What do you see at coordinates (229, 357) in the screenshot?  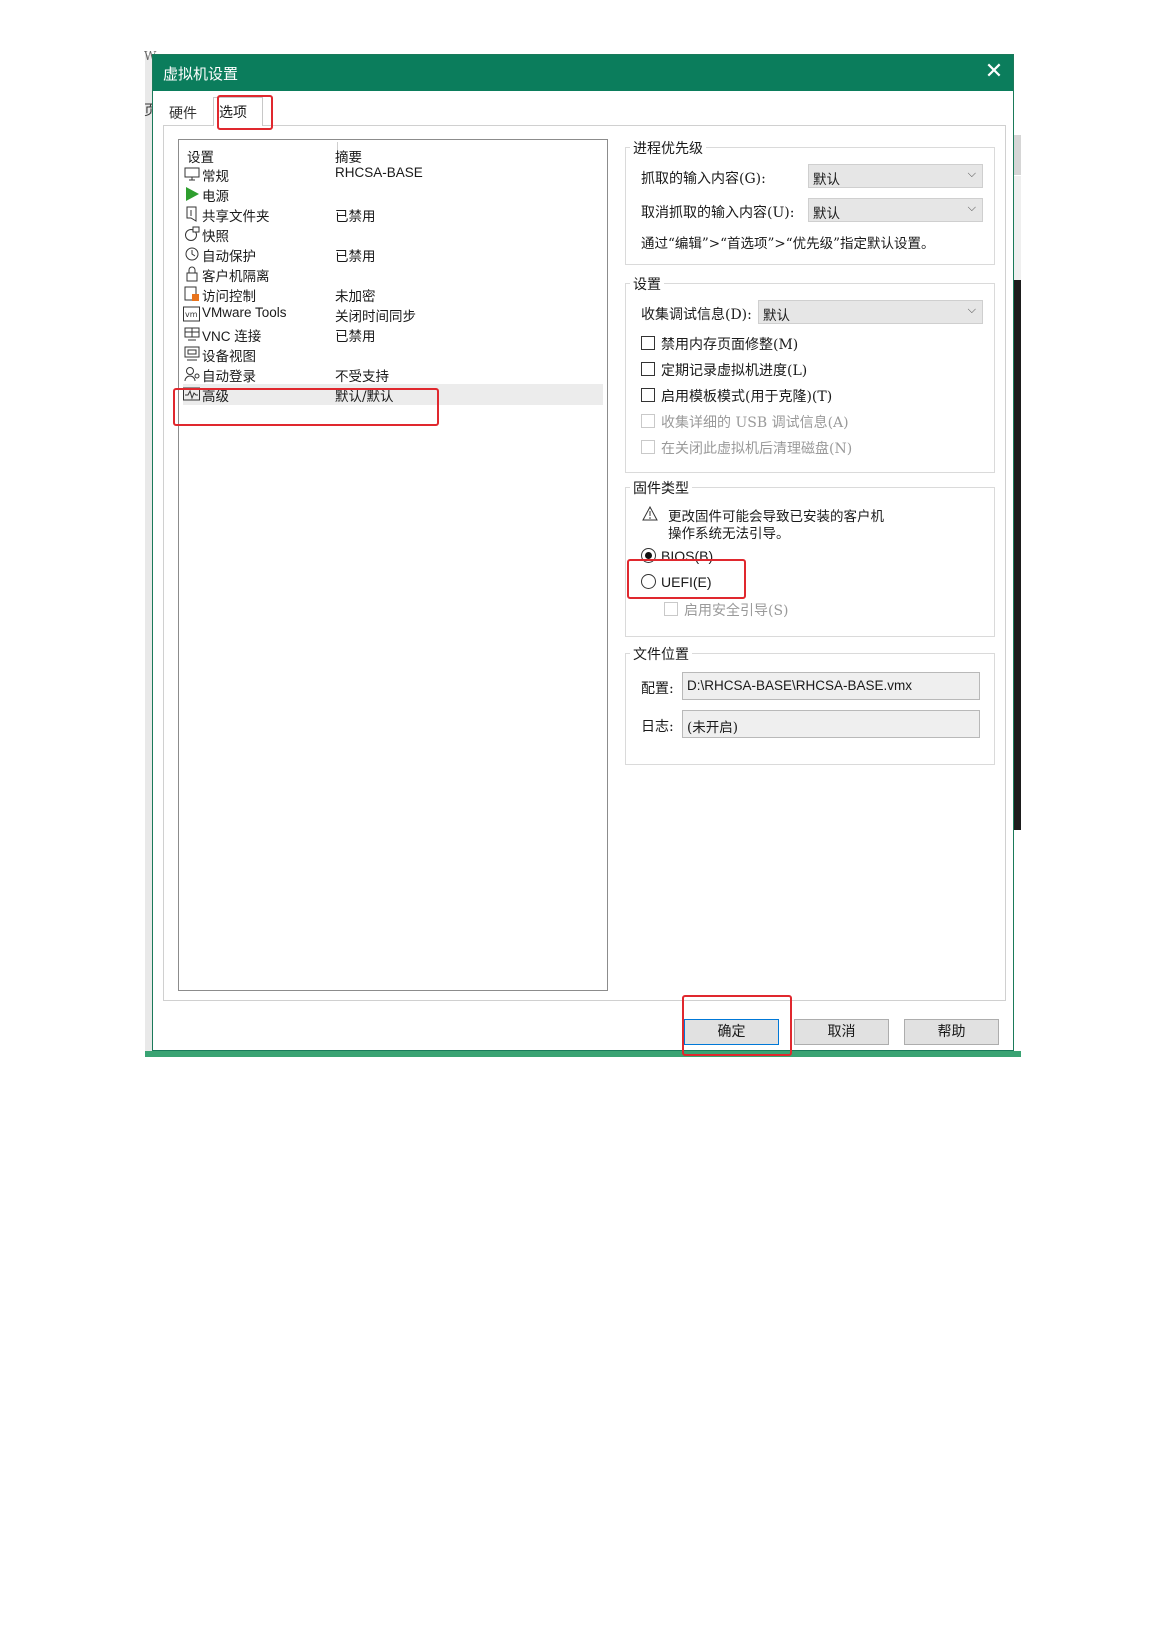 I see `list-item-name: 设备视图` at bounding box center [229, 357].